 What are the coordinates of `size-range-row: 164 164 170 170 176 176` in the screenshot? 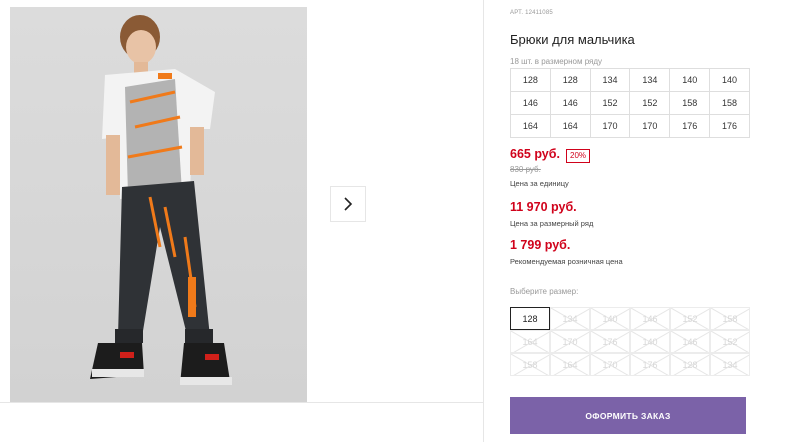 It's located at (630, 126).